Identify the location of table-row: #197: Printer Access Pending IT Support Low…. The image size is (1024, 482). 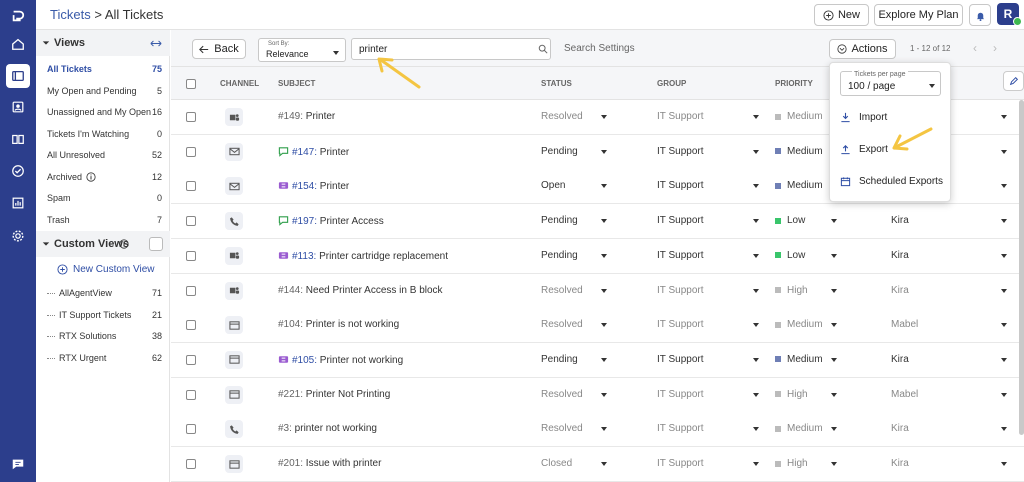
(597, 222).